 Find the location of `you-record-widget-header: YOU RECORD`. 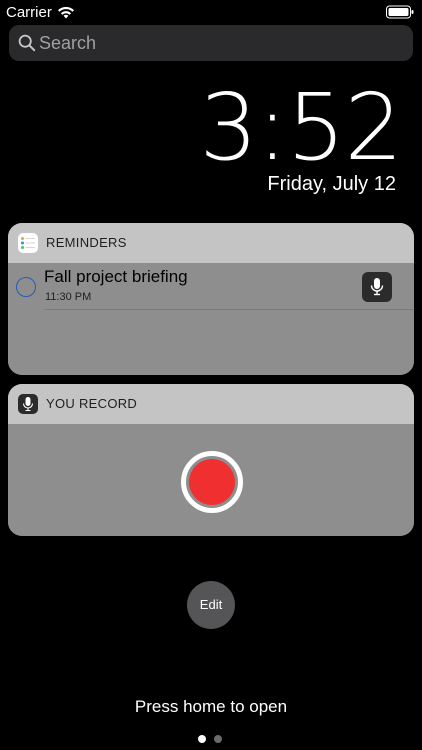

you-record-widget-header: YOU RECORD is located at coordinates (211, 404).